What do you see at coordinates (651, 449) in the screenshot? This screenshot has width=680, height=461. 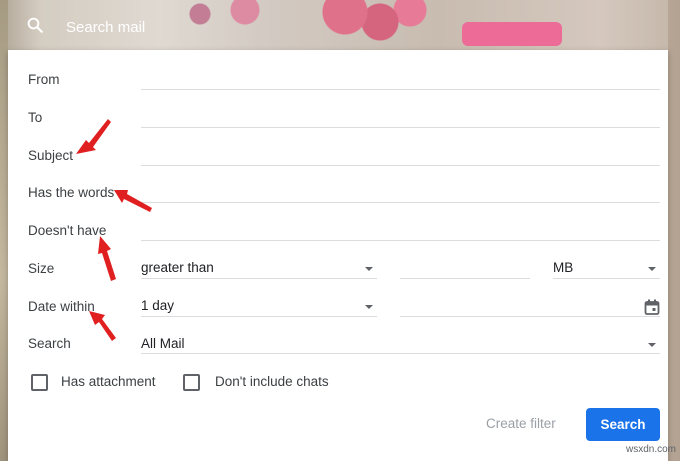 I see `watermark: wsxdn.com` at bounding box center [651, 449].